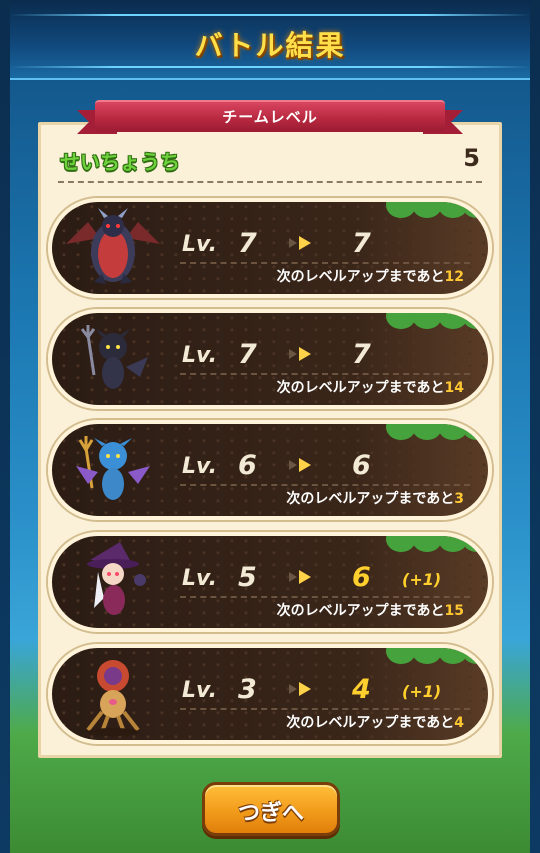 The height and width of the screenshot is (853, 540). Describe the element at coordinates (116, 578) in the screenshot. I see `witch-monster-icon` at that location.